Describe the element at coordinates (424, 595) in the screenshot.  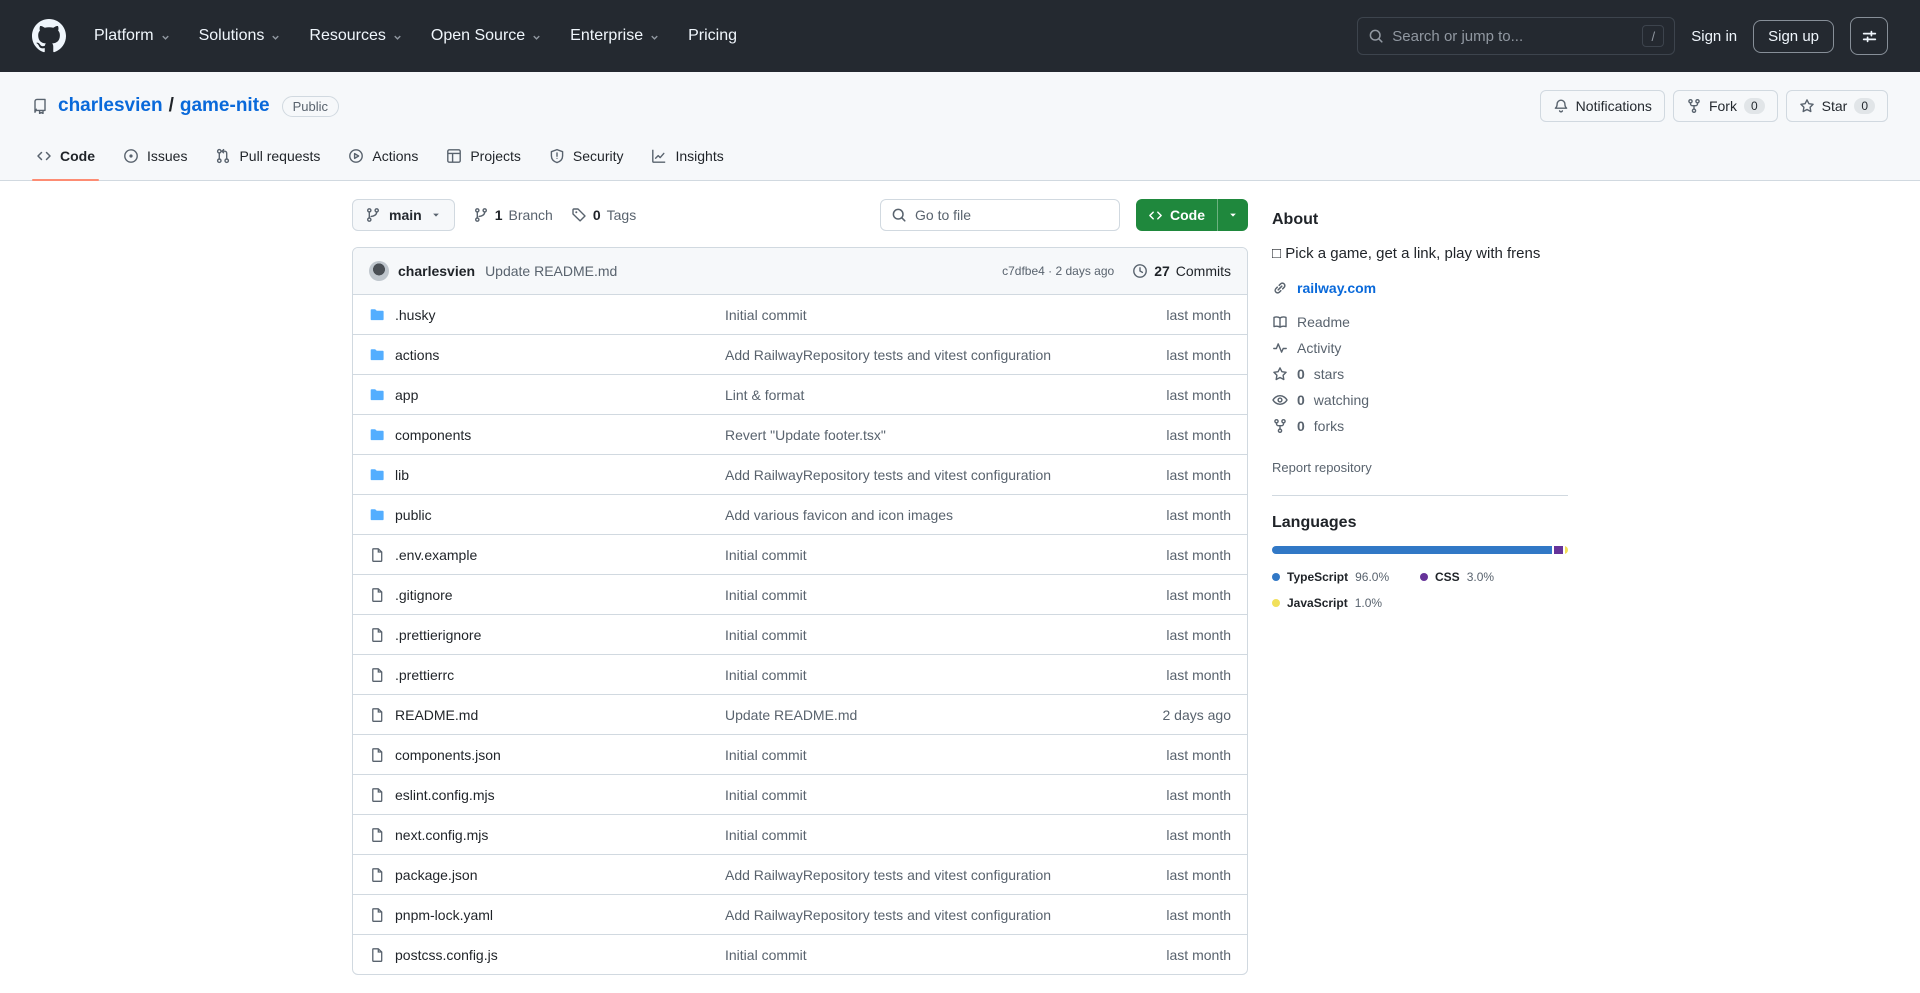
I see `file-name-link: .gitignore` at that location.